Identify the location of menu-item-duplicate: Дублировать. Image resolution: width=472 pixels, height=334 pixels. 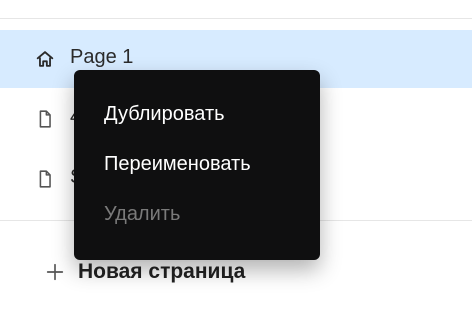
(164, 114).